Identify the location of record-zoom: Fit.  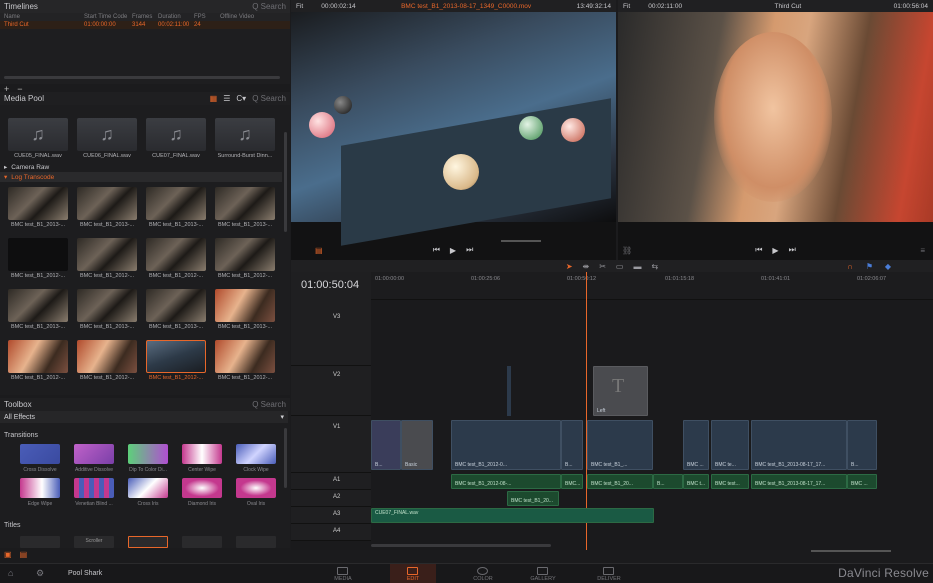
(626, 6).